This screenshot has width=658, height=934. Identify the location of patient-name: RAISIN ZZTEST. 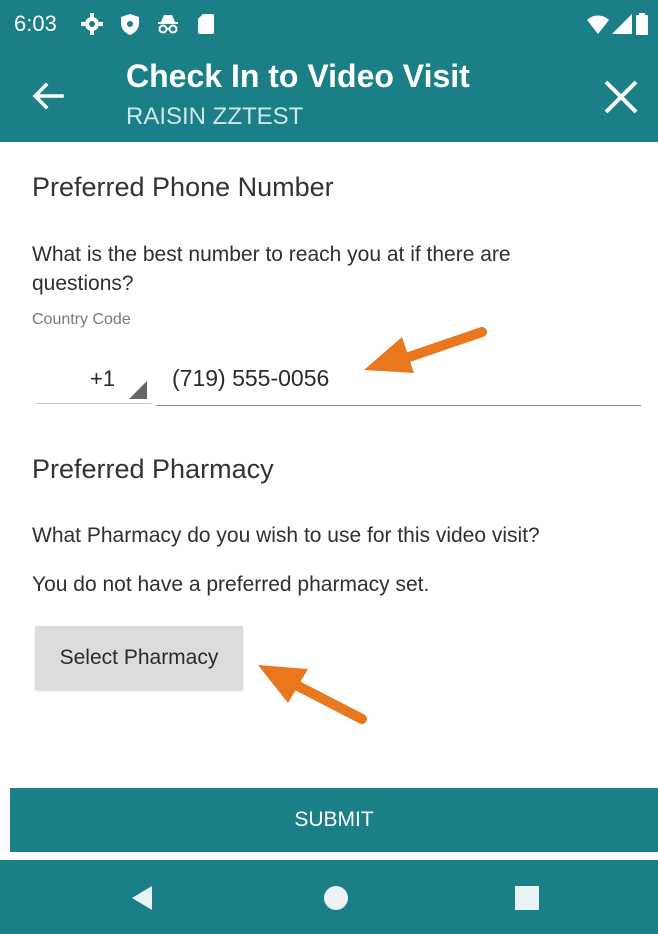
(215, 116).